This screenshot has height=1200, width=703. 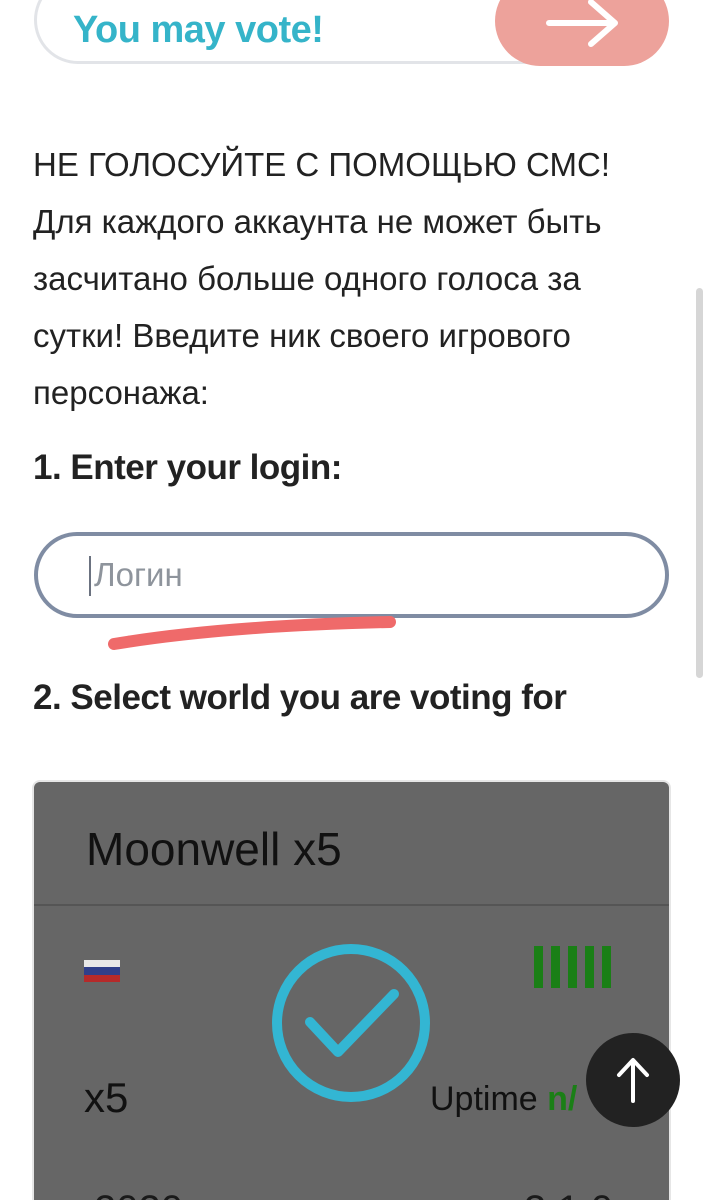 What do you see at coordinates (106, 1097) in the screenshot?
I see `world-rate: x5` at bounding box center [106, 1097].